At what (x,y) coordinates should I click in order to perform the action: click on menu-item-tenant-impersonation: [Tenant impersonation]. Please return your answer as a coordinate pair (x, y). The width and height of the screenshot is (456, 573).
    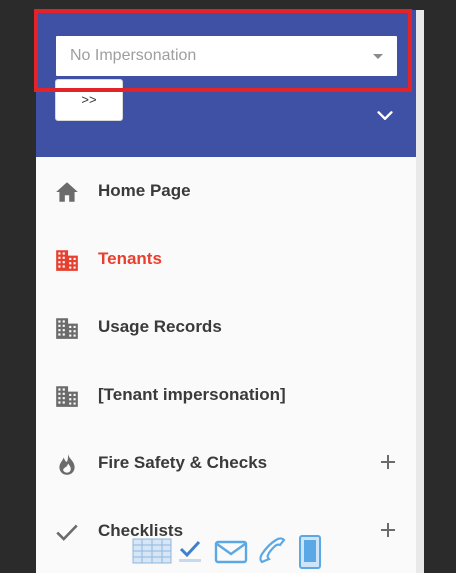
    Looking at the image, I should click on (226, 395).